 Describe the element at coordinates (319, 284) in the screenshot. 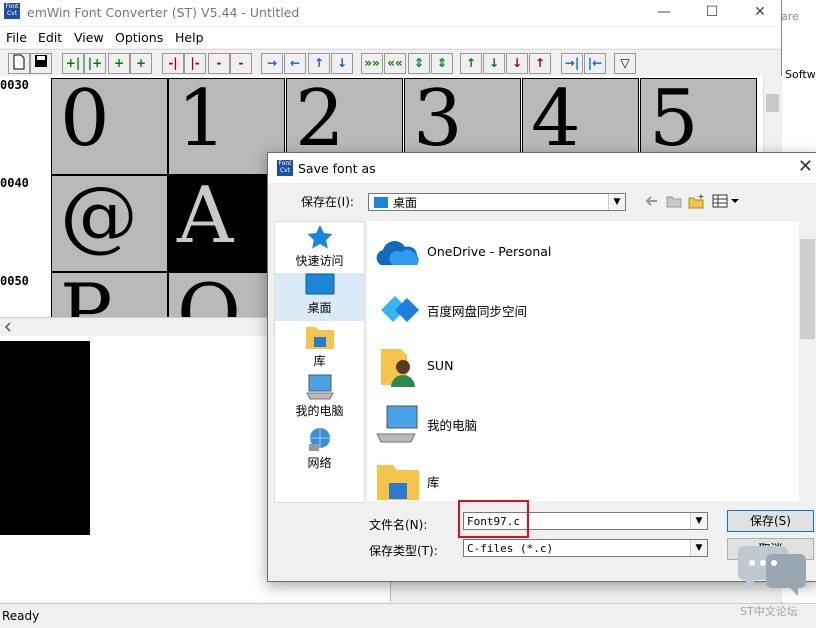

I see `desktop-icon` at that location.